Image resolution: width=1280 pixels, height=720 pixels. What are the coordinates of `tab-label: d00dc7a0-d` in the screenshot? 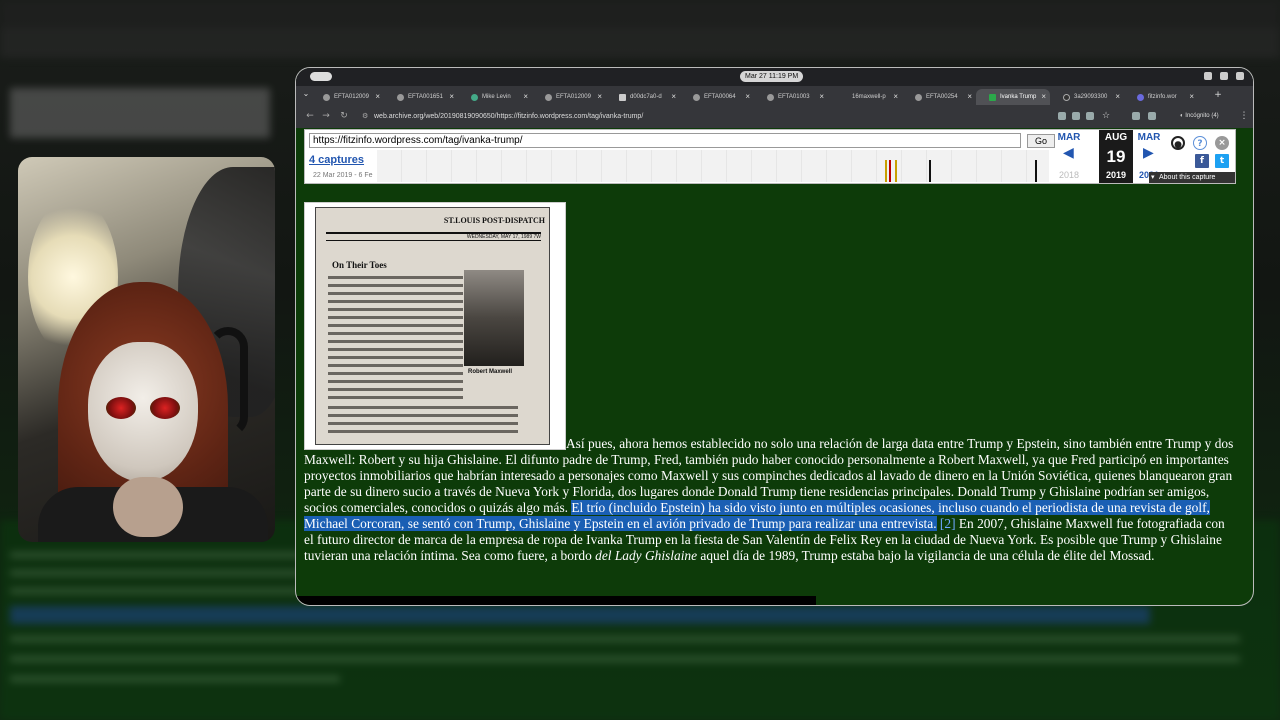 It's located at (646, 97).